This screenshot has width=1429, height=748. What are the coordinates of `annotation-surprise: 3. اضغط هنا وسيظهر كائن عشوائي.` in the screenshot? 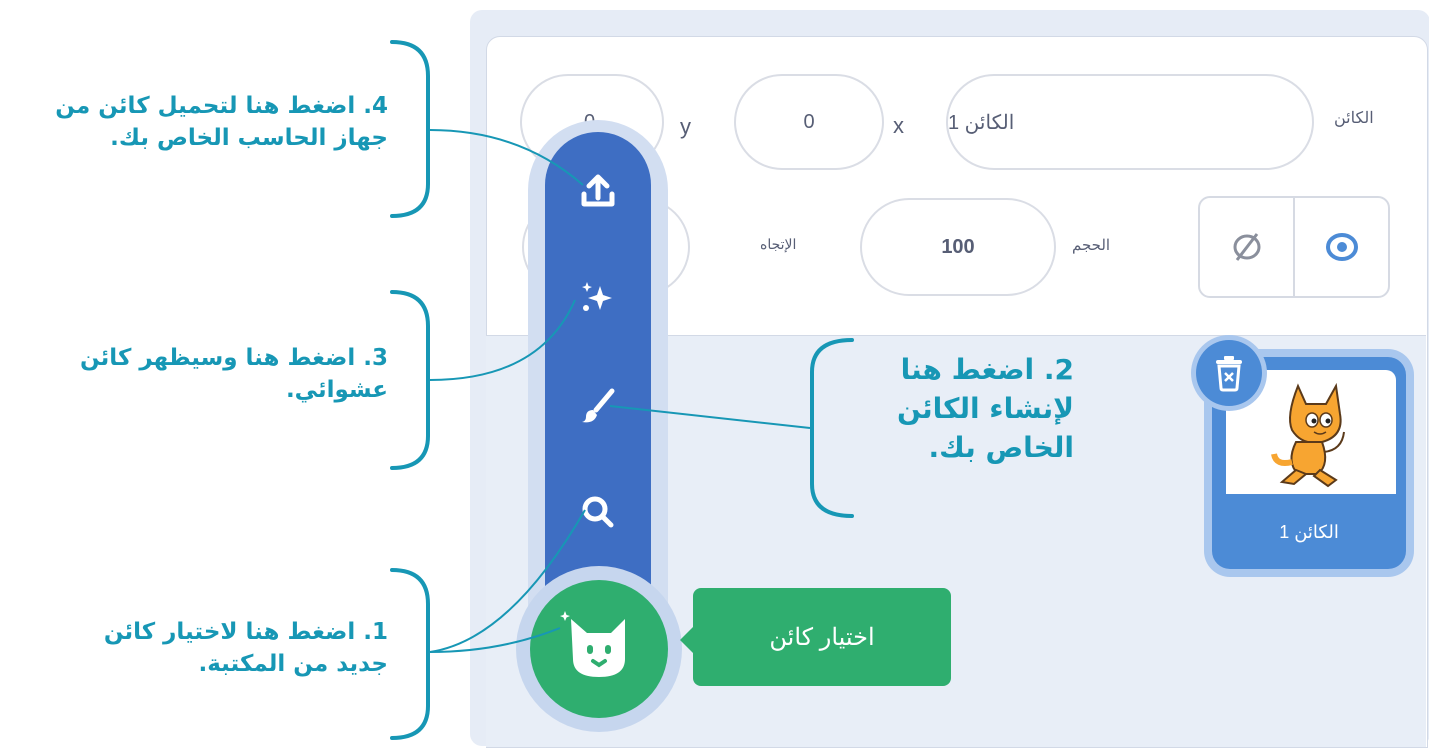 It's located at (233, 374).